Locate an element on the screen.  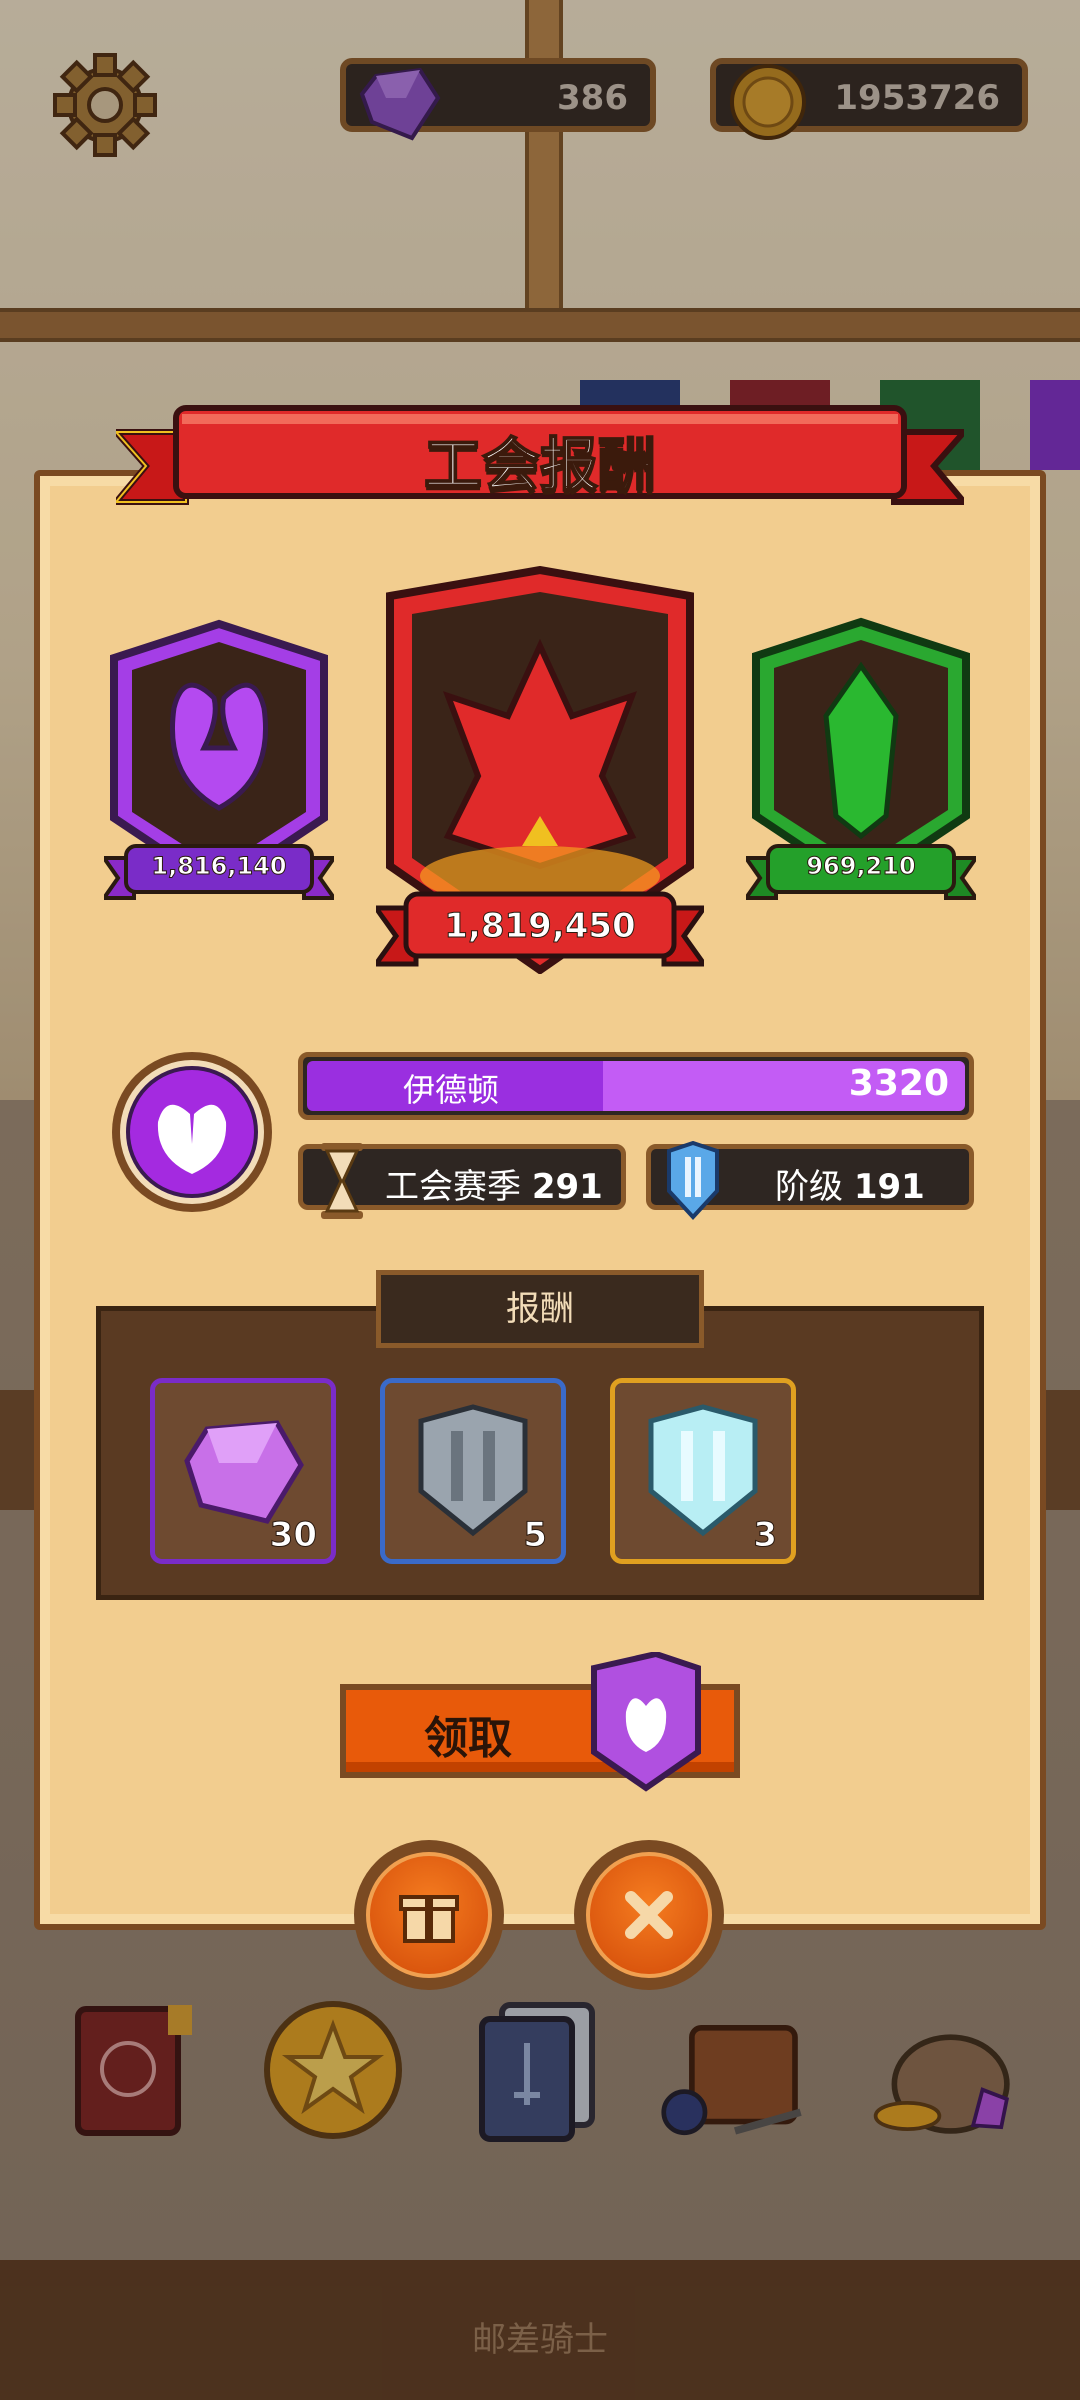
rank-shield-icon is located at coordinates (693, 1180).